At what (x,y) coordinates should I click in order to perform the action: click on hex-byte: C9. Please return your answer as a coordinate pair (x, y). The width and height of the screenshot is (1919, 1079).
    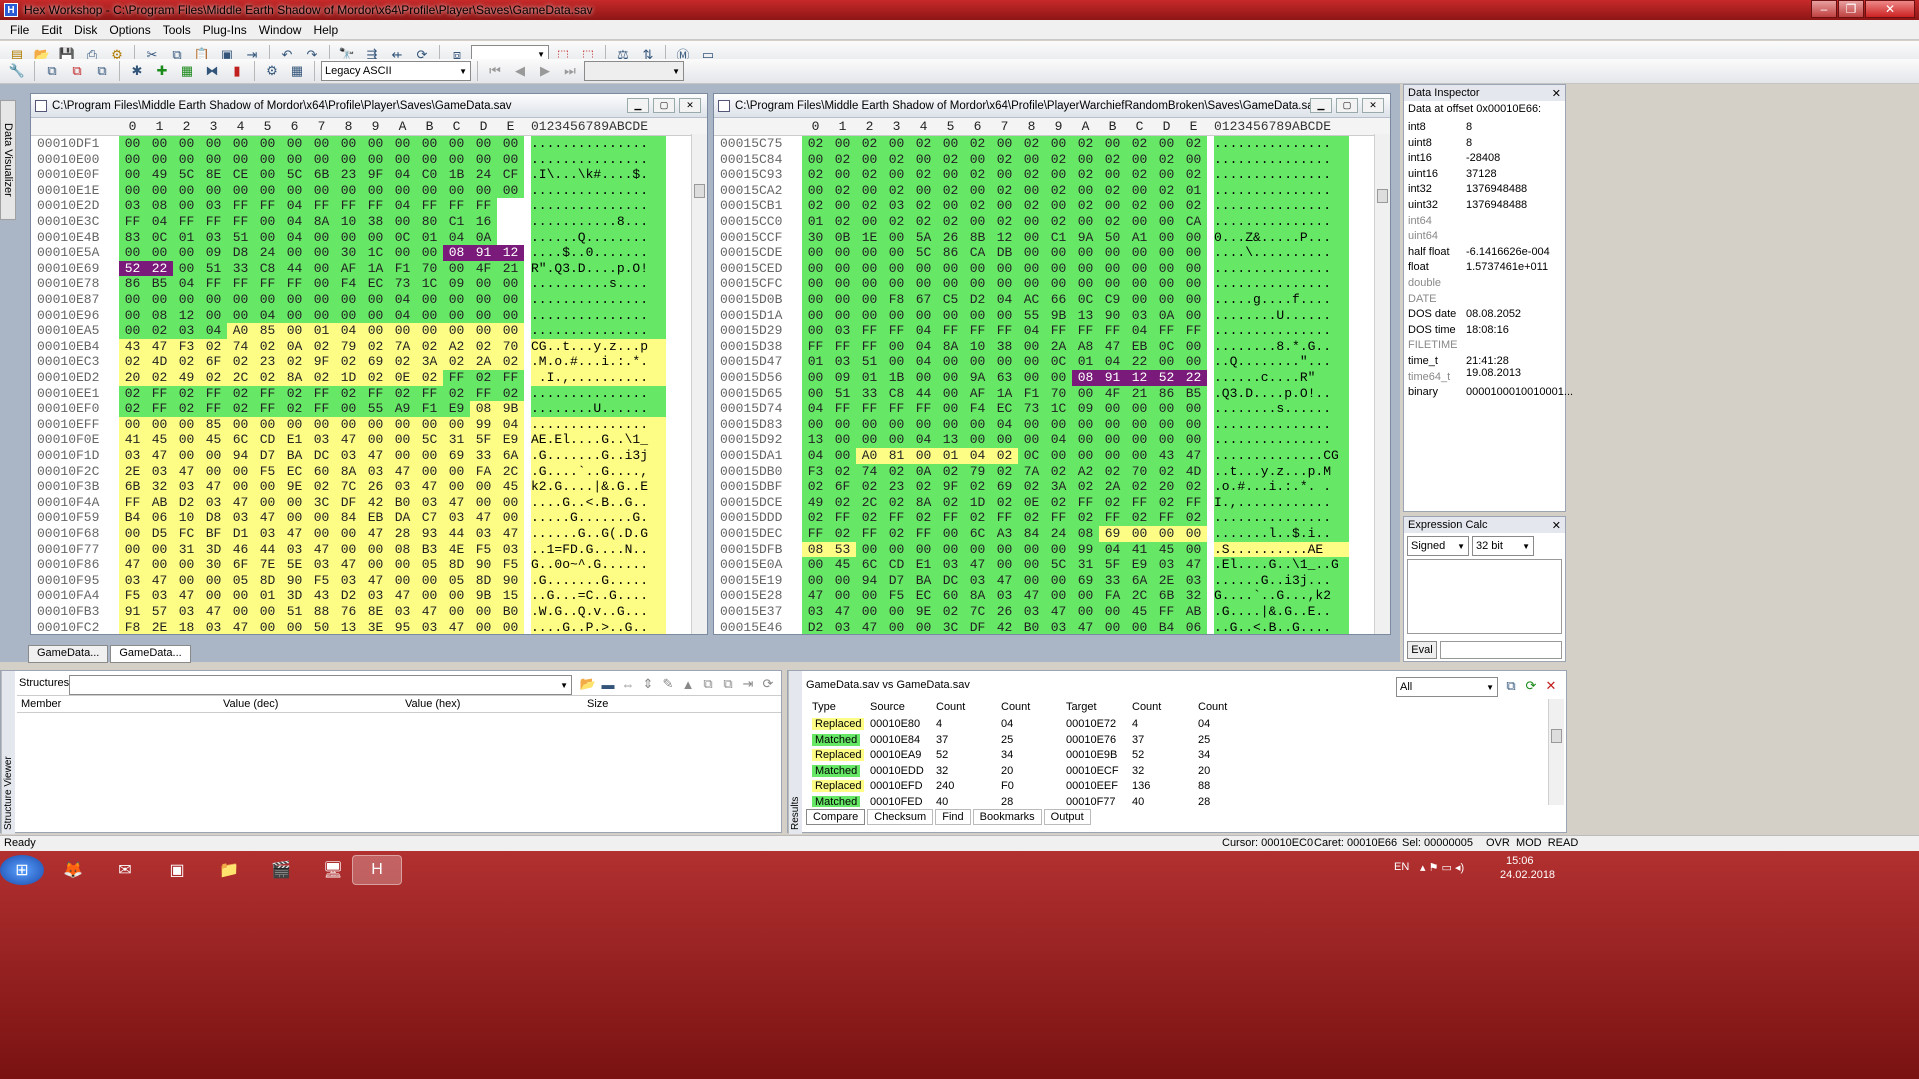
    Looking at the image, I should click on (1112, 300).